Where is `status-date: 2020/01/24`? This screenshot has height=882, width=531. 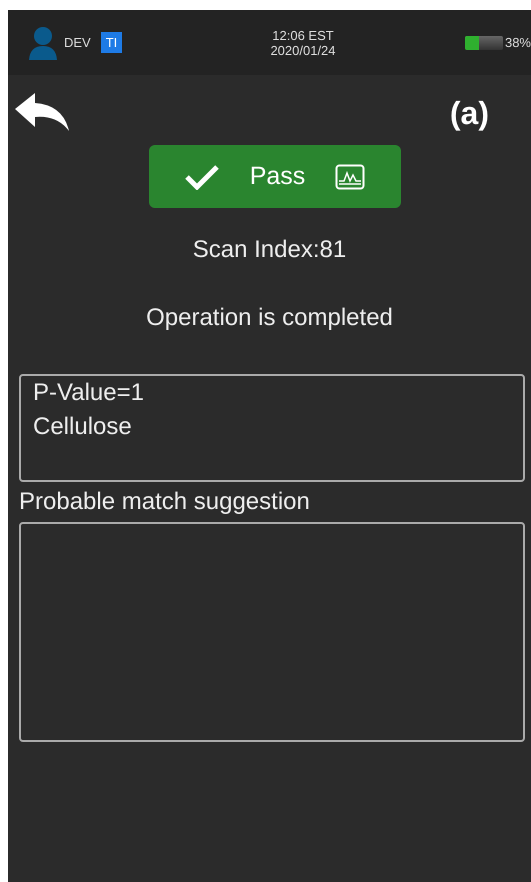
status-date: 2020/01/24 is located at coordinates (303, 50).